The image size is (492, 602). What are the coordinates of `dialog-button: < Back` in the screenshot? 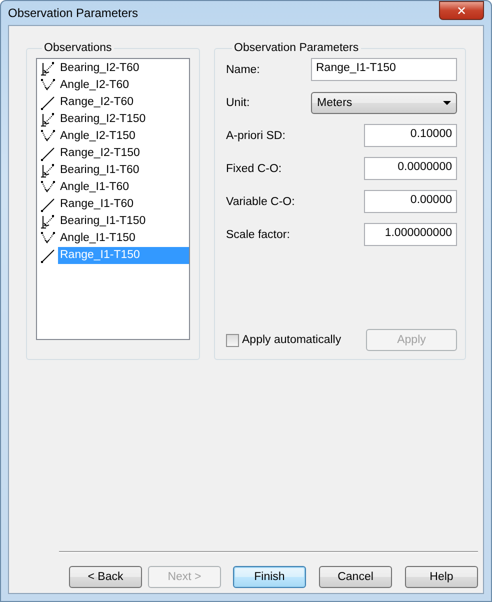 It's located at (105, 577).